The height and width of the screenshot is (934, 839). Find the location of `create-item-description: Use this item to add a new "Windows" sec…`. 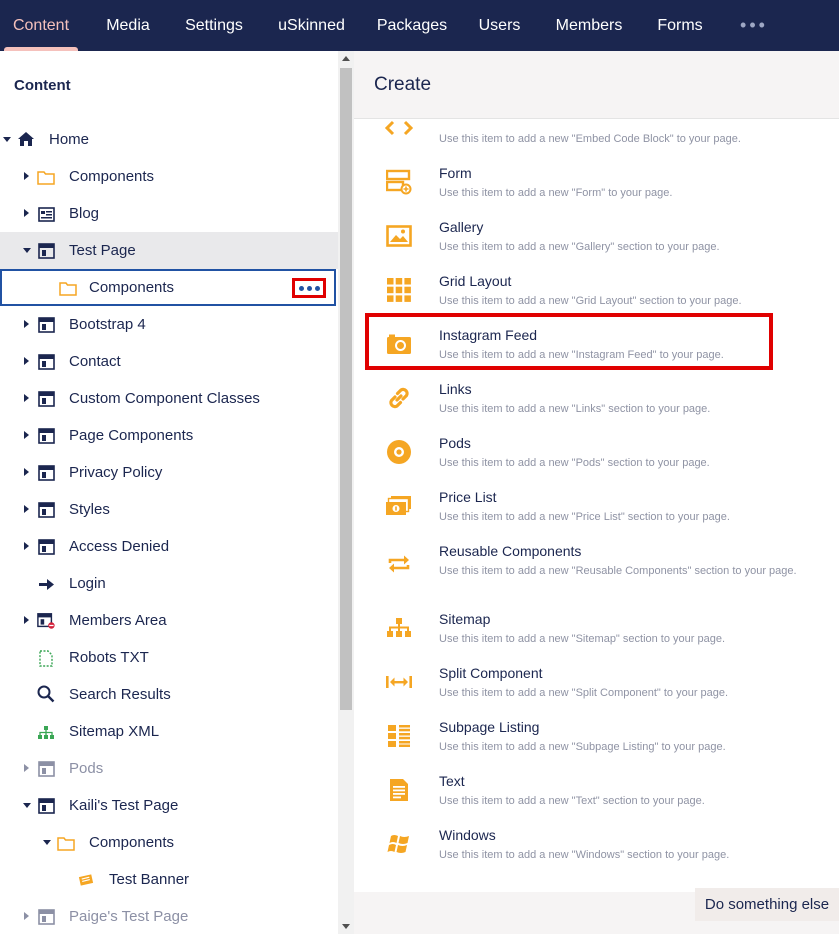

create-item-description: Use this item to add a new "Windows" sec… is located at coordinates (584, 855).